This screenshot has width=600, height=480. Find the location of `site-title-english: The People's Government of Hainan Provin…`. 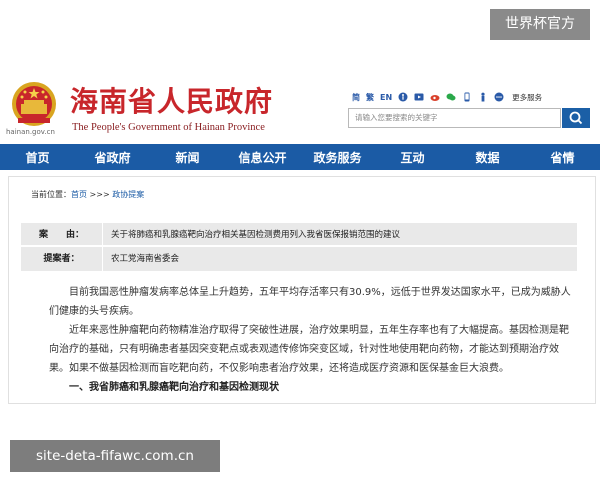

site-title-english: The People's Government of Hainan Provin… is located at coordinates (168, 127).